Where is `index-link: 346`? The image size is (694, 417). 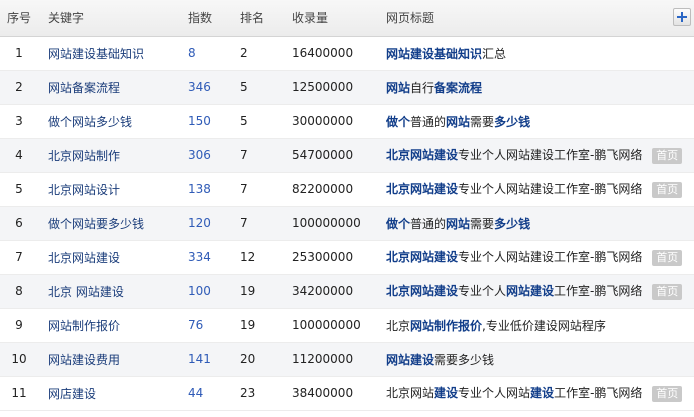 index-link: 346 is located at coordinates (199, 87).